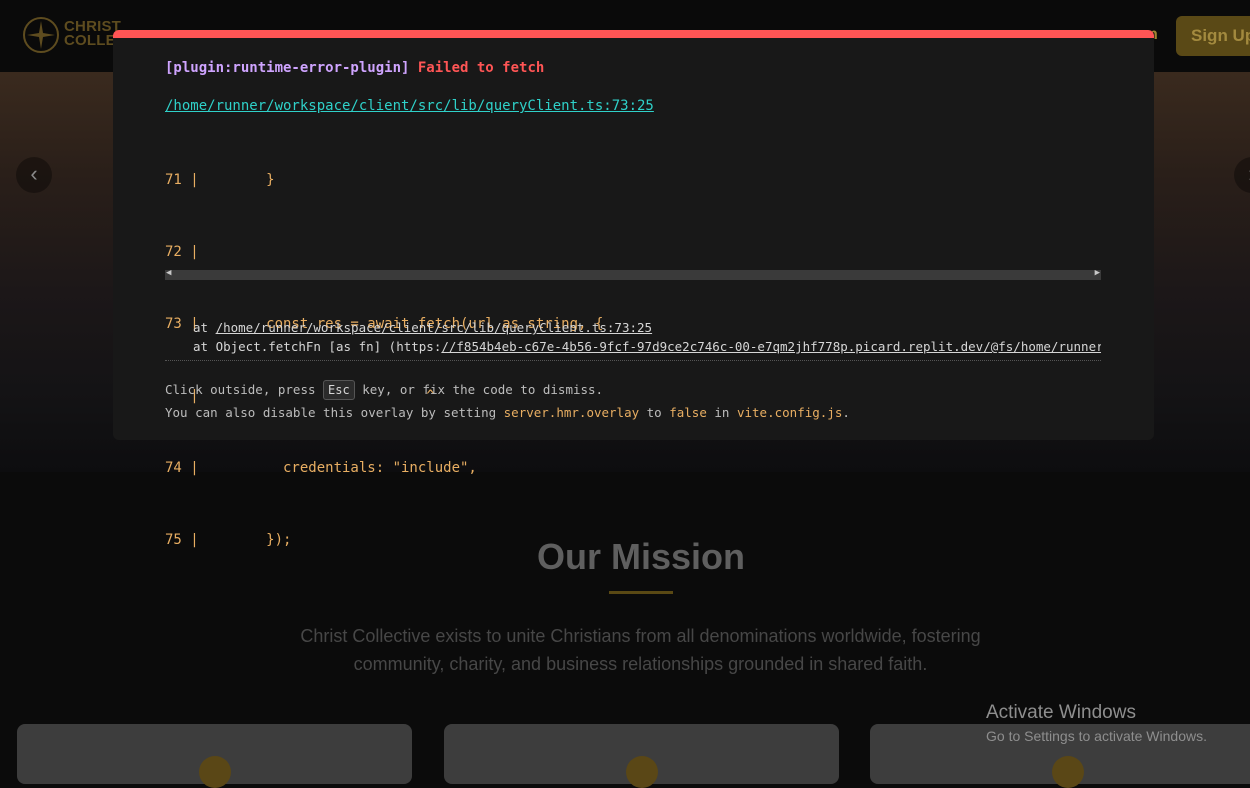 This screenshot has height=788, width=1250. What do you see at coordinates (168, 273) in the screenshot?
I see `scroll-left-icon: ◀` at bounding box center [168, 273].